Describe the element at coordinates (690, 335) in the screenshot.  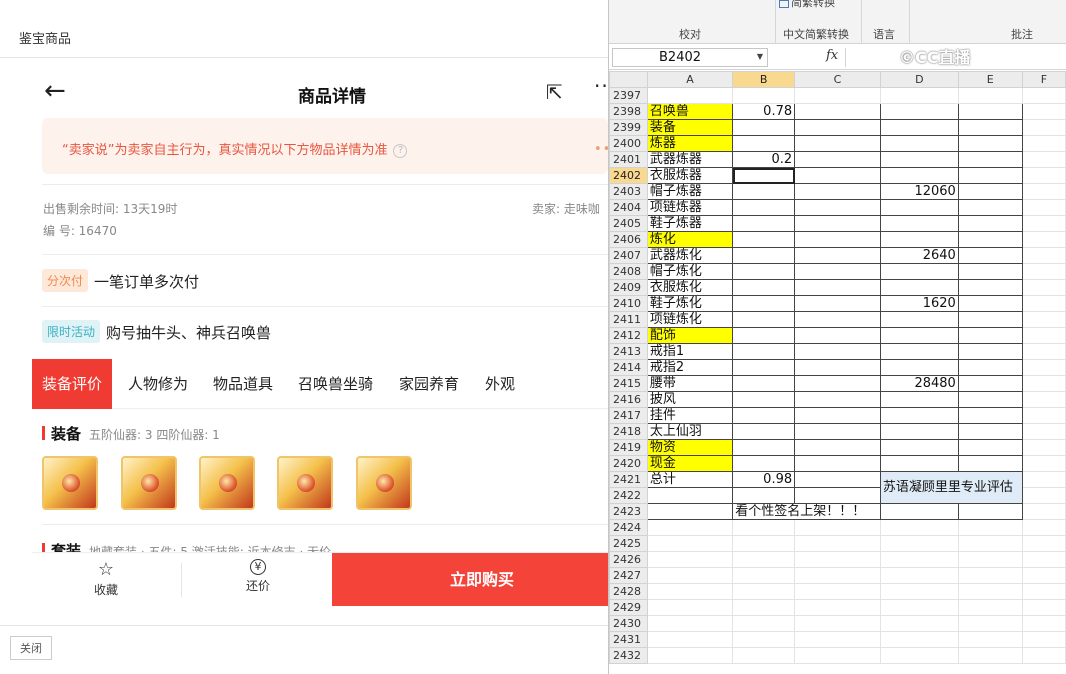
I see `cell: 配饰` at that location.